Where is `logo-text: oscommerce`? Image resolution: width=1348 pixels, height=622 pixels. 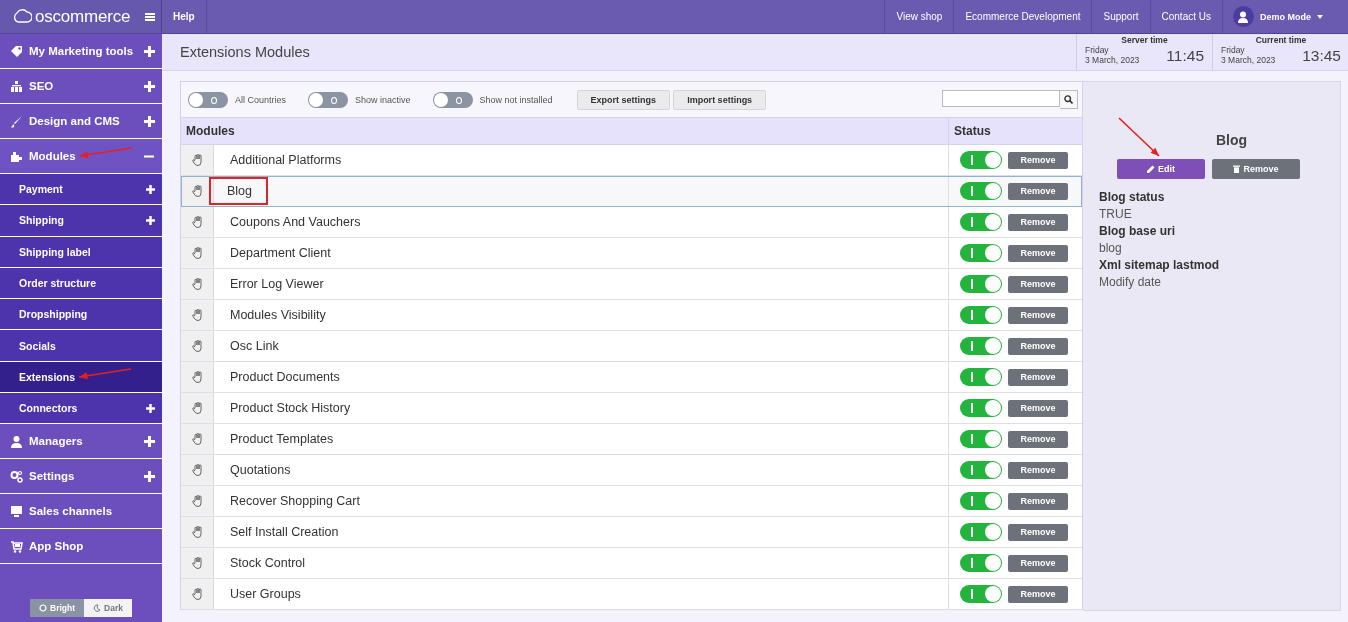 logo-text: oscommerce is located at coordinates (83, 16).